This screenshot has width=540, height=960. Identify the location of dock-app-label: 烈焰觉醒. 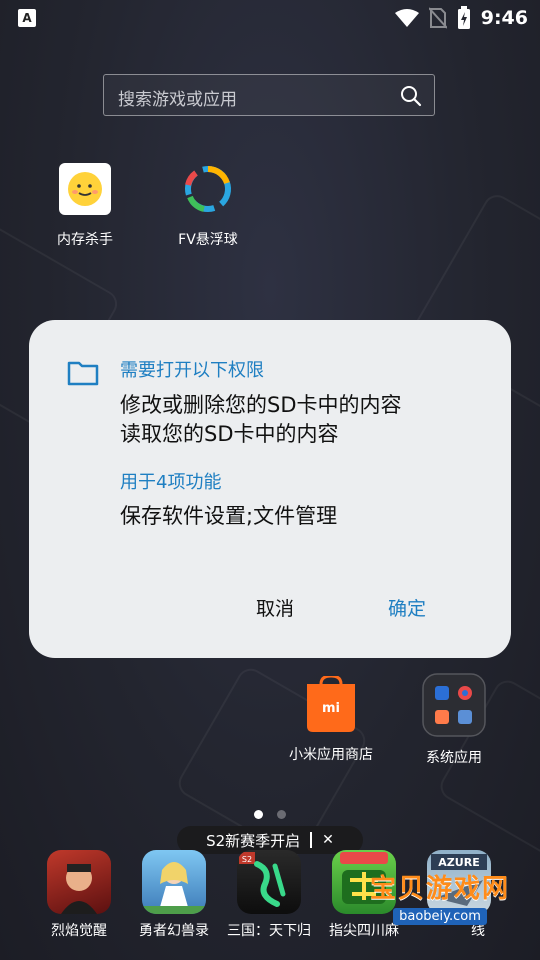
(79, 931).